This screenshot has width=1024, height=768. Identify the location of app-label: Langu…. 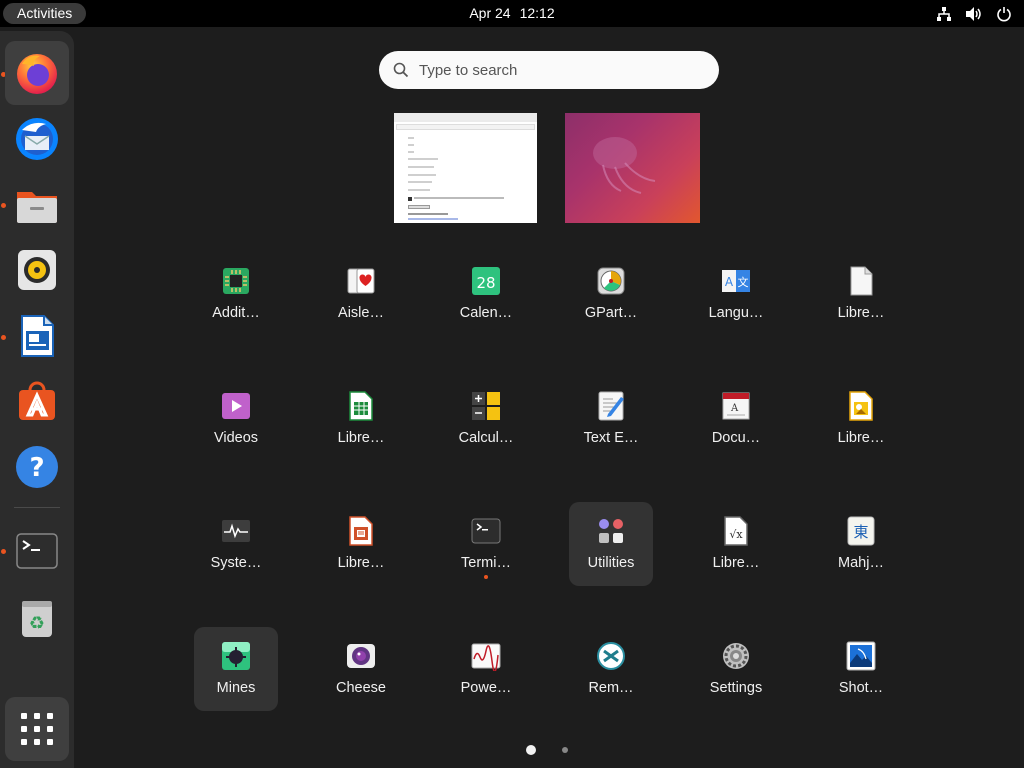
(736, 313).